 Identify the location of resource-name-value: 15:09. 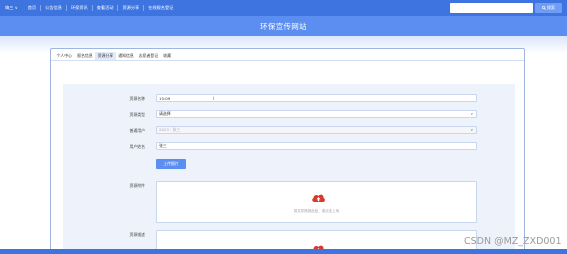
(165, 98).